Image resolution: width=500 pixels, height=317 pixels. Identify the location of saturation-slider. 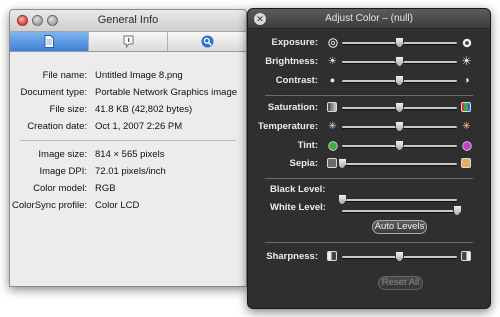
(399, 107).